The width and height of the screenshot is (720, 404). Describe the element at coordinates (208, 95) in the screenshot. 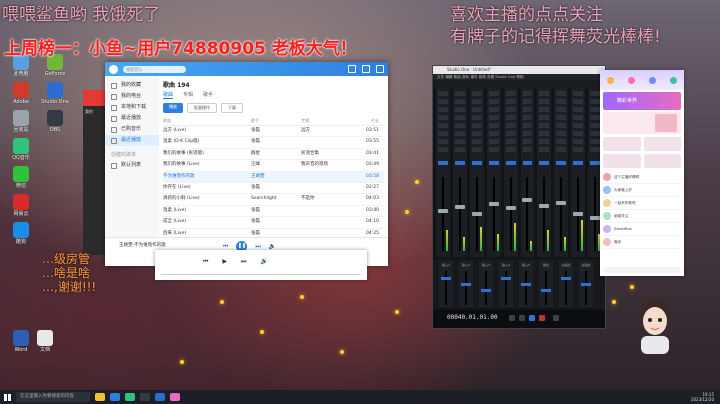

I see `tab-2: 歌手` at that location.